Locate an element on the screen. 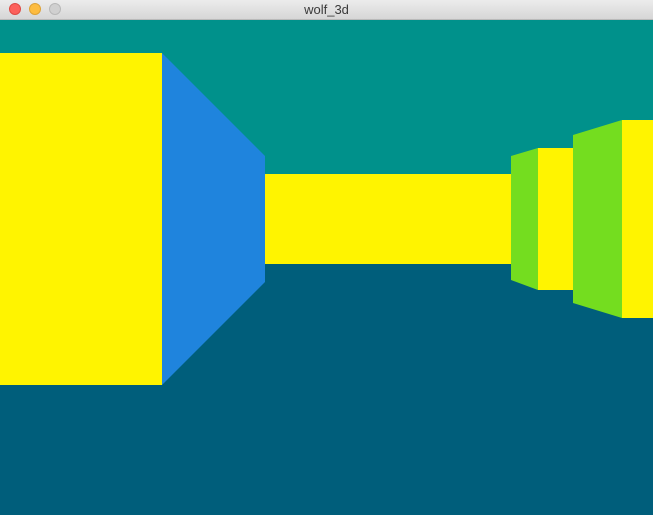  window-title: wolf_3d is located at coordinates (326, 9).